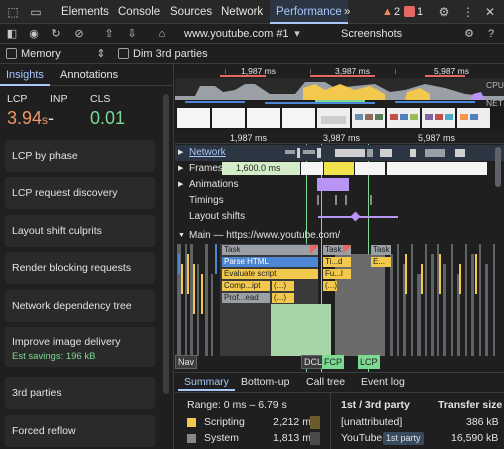 The image size is (504, 449). What do you see at coordinates (309, 12) in the screenshot?
I see `tab-performance: Performance` at bounding box center [309, 12].